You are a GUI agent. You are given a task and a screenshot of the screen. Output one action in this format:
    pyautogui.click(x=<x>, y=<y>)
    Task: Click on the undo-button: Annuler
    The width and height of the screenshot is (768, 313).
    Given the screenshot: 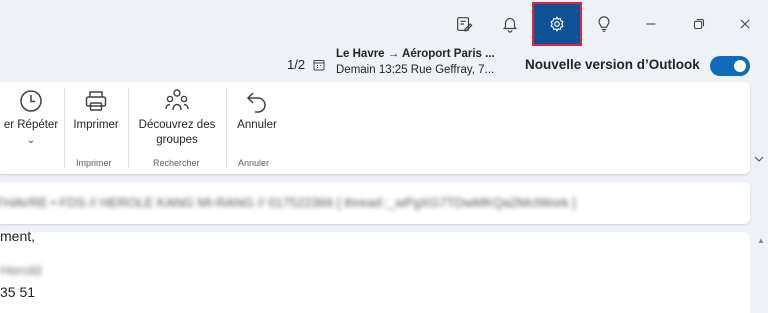 What is the action you would take?
    pyautogui.click(x=257, y=110)
    